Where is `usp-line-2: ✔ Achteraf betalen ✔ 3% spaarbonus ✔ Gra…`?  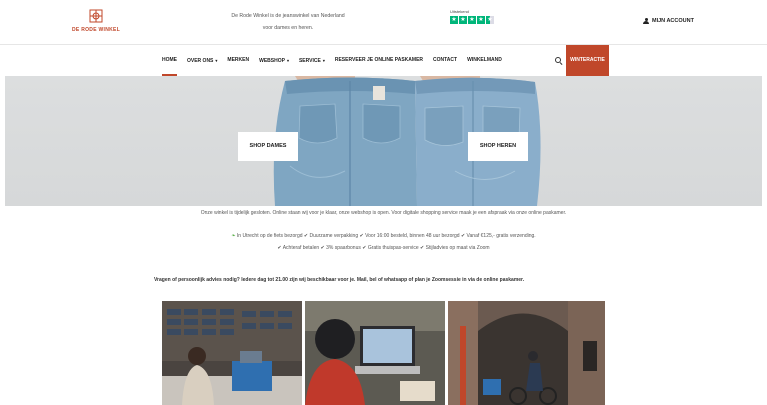
usp-line-2: ✔ Achteraf betalen ✔ 3% spaarbonus ✔ Gra… is located at coordinates (383, 248).